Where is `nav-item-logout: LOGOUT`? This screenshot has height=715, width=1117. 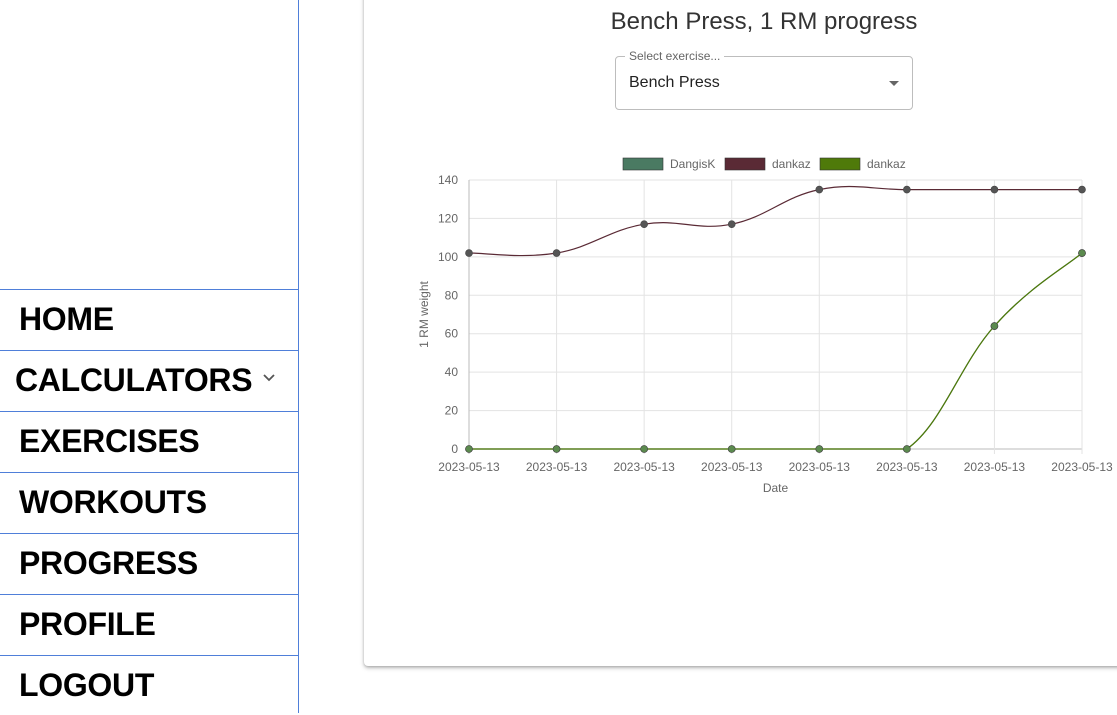
nav-item-logout: LOGOUT is located at coordinates (149, 685).